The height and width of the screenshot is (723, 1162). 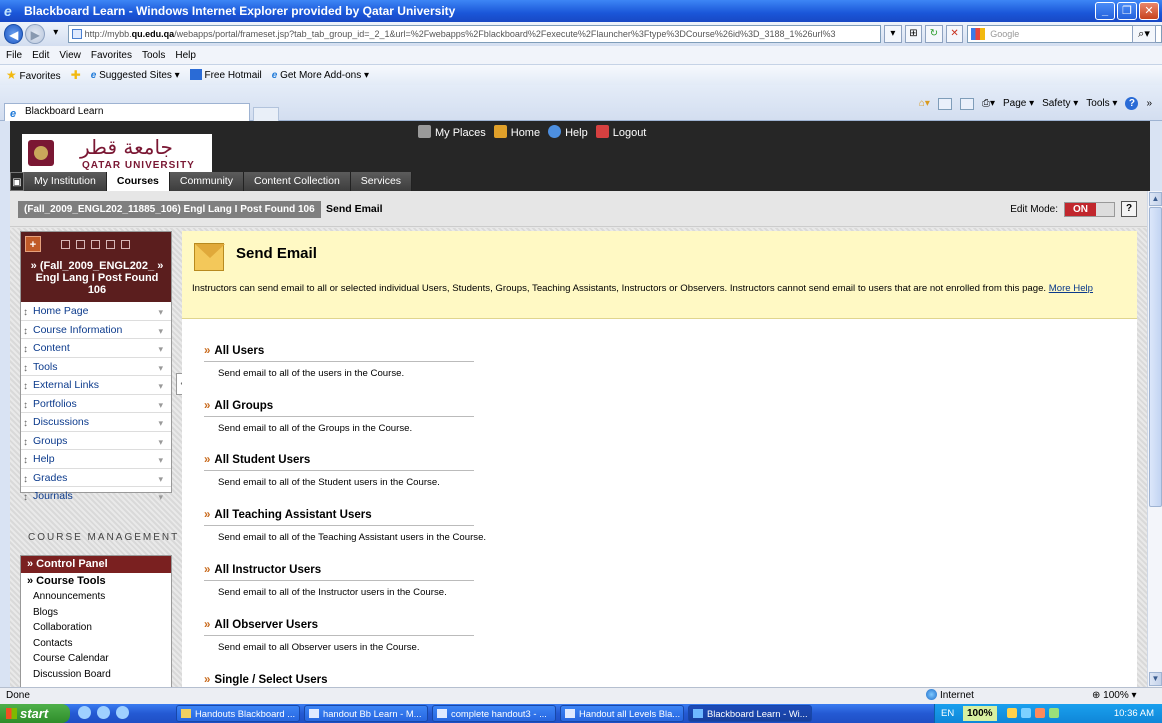 What do you see at coordinates (96, 348) in the screenshot?
I see `course-menu-item-content: ↕ Content ▾` at bounding box center [96, 348].